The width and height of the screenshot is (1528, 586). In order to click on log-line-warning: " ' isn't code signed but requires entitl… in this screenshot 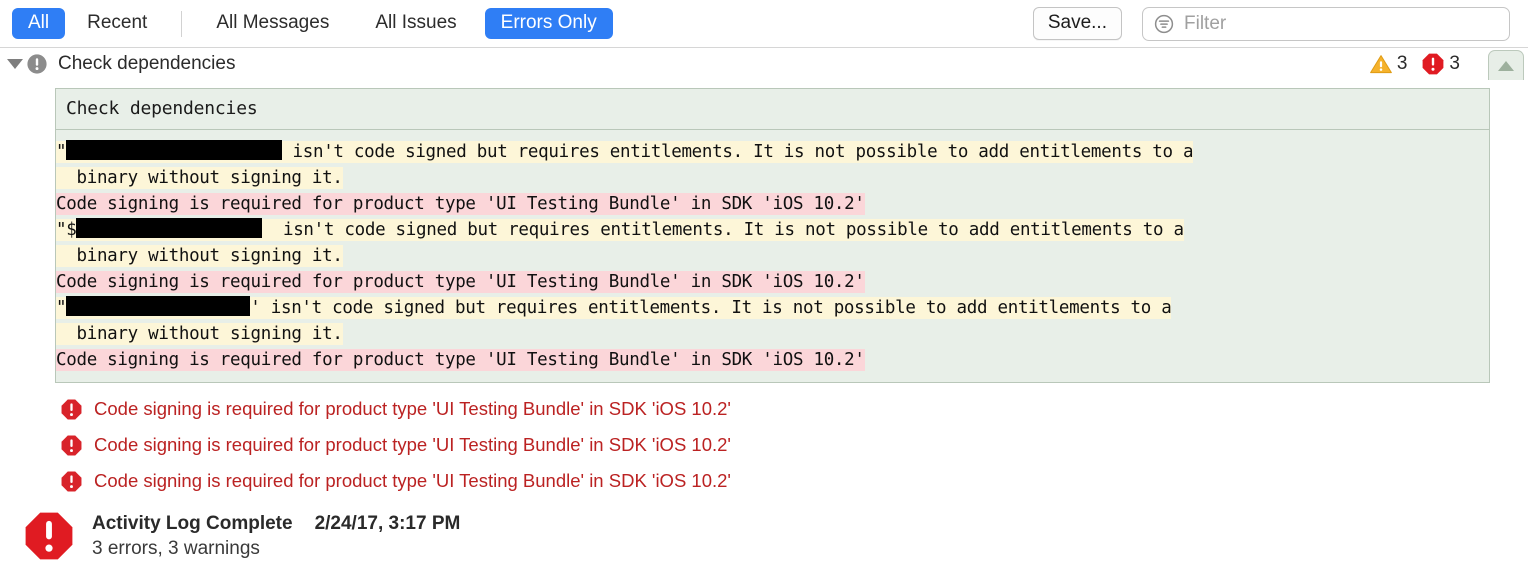, I will do `click(614, 307)`.